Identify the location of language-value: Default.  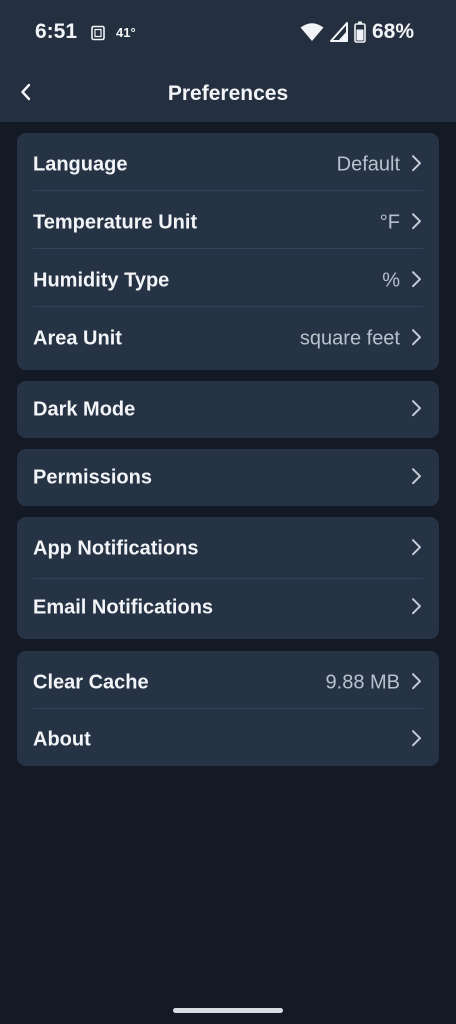
(368, 164).